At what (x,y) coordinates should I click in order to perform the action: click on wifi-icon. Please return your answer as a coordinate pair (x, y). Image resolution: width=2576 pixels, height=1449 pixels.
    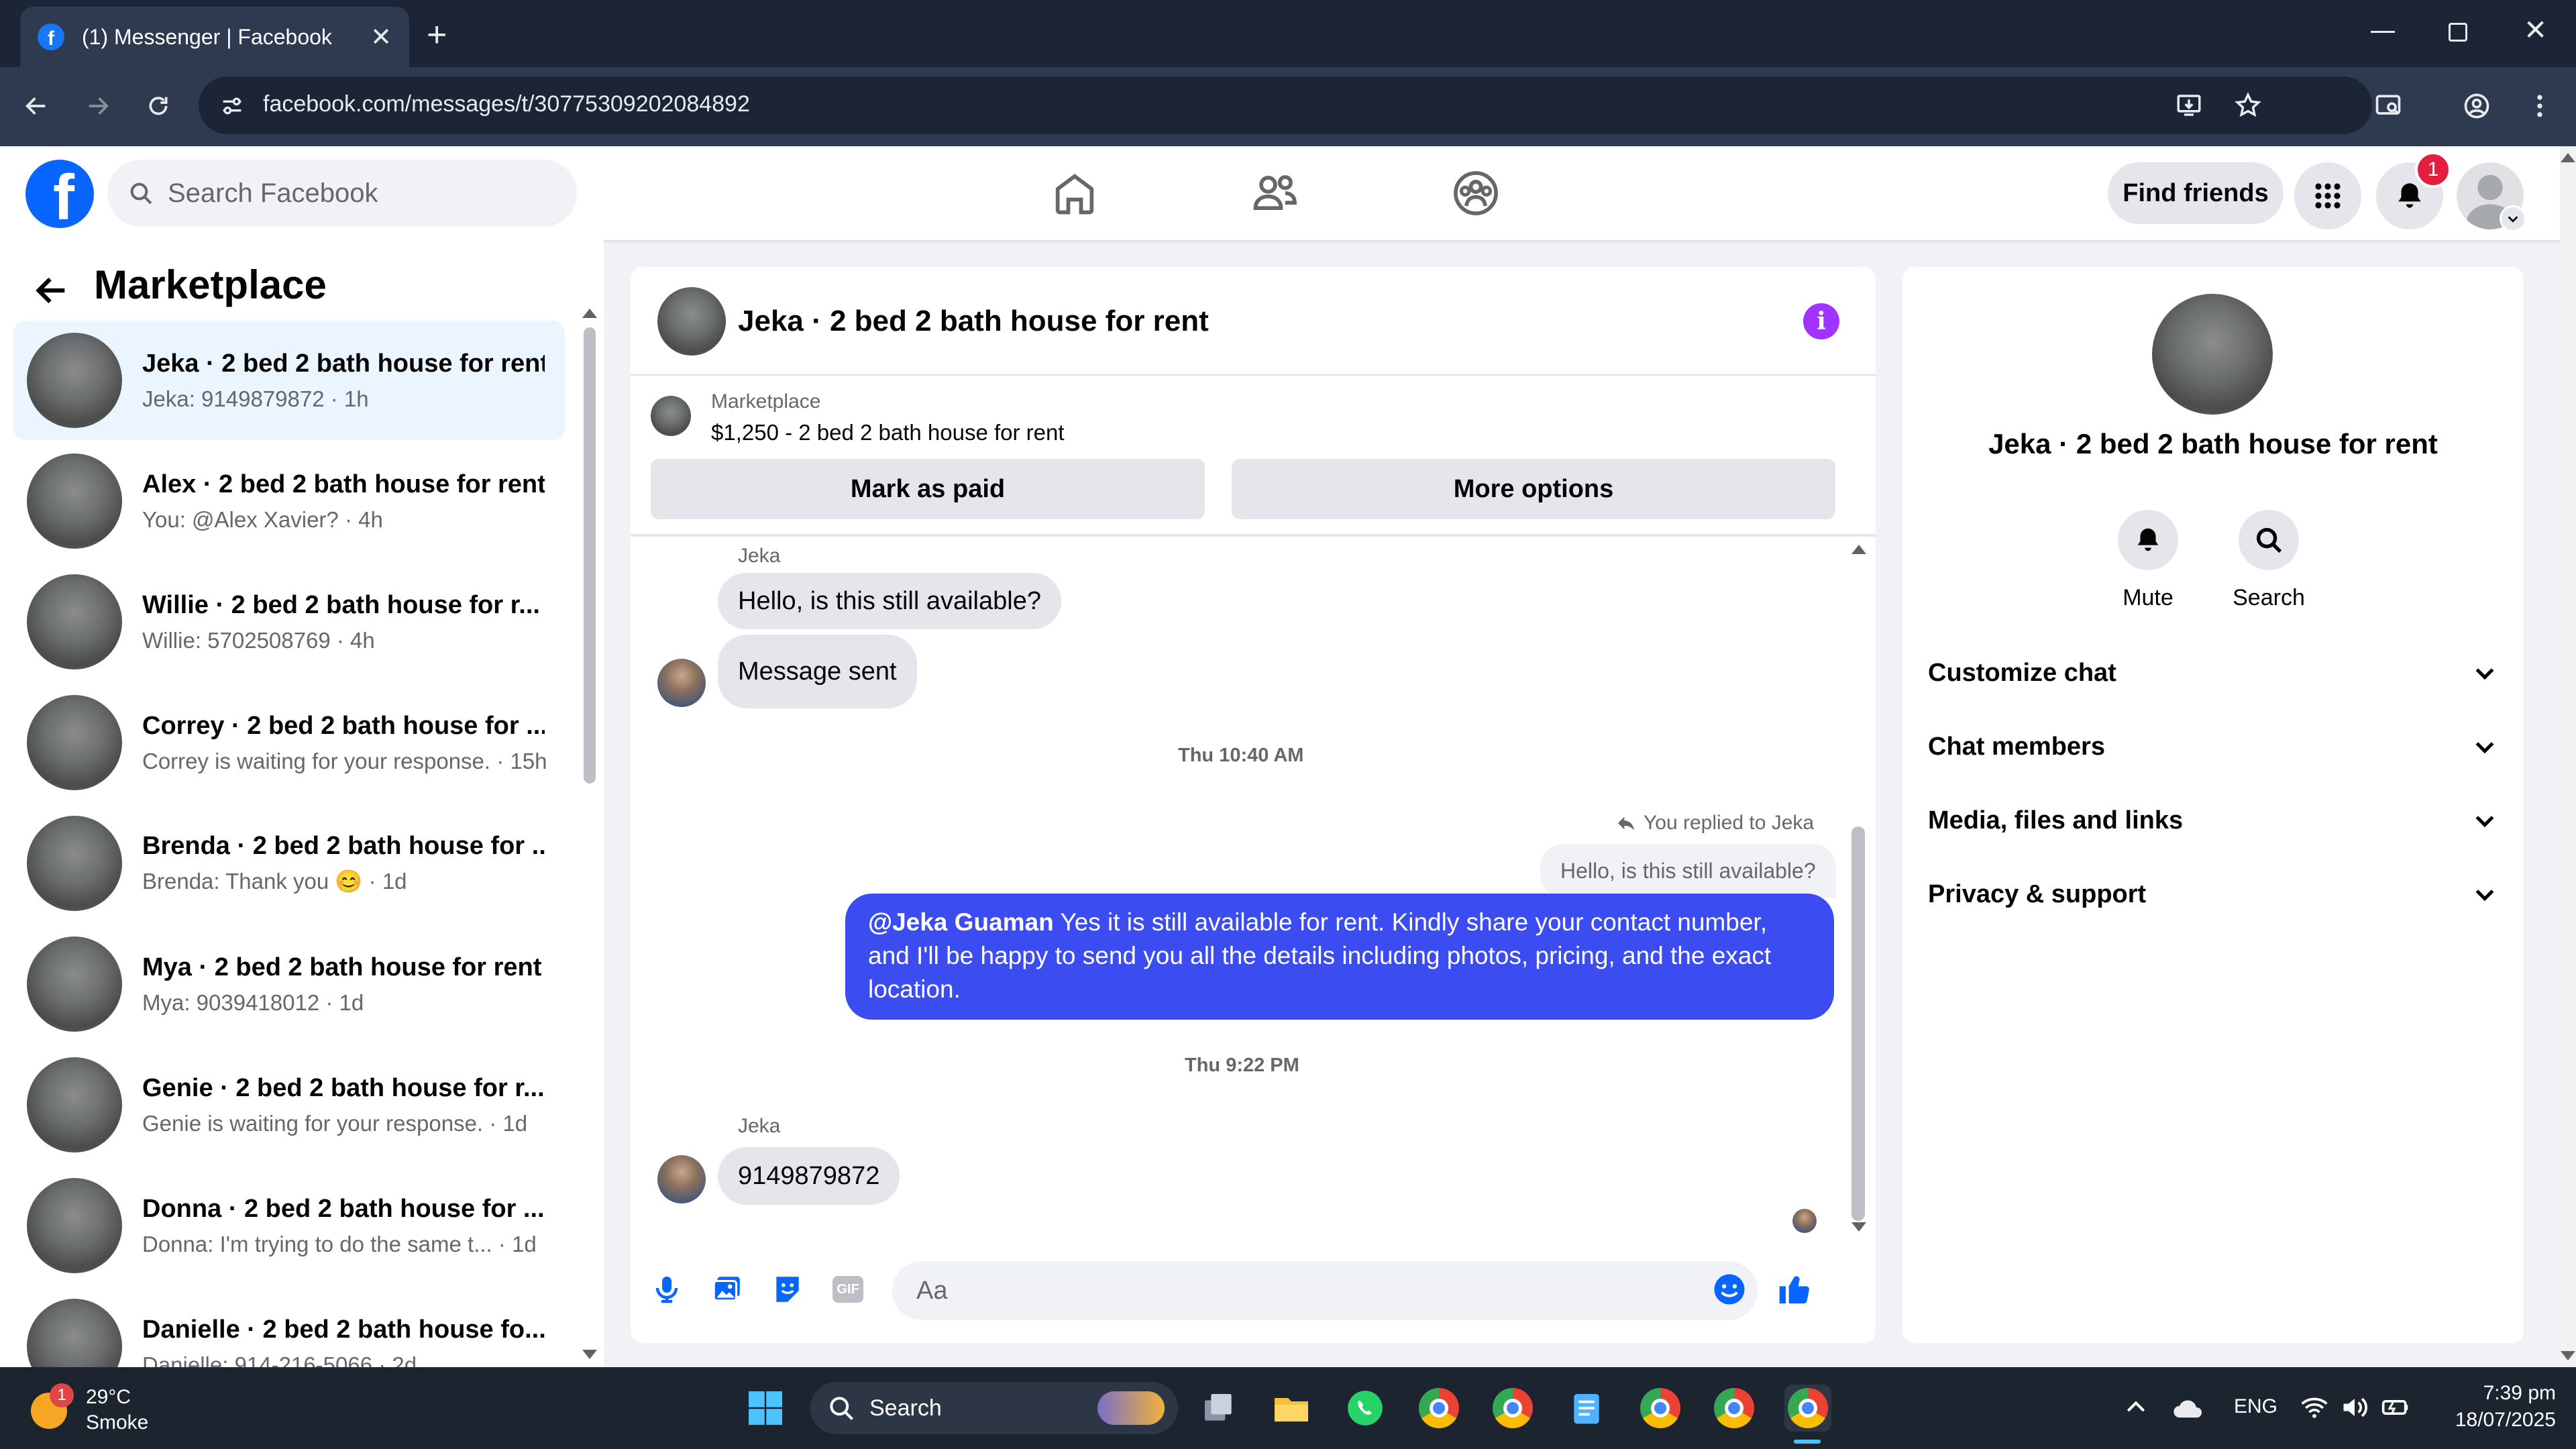
    Looking at the image, I should click on (2314, 1407).